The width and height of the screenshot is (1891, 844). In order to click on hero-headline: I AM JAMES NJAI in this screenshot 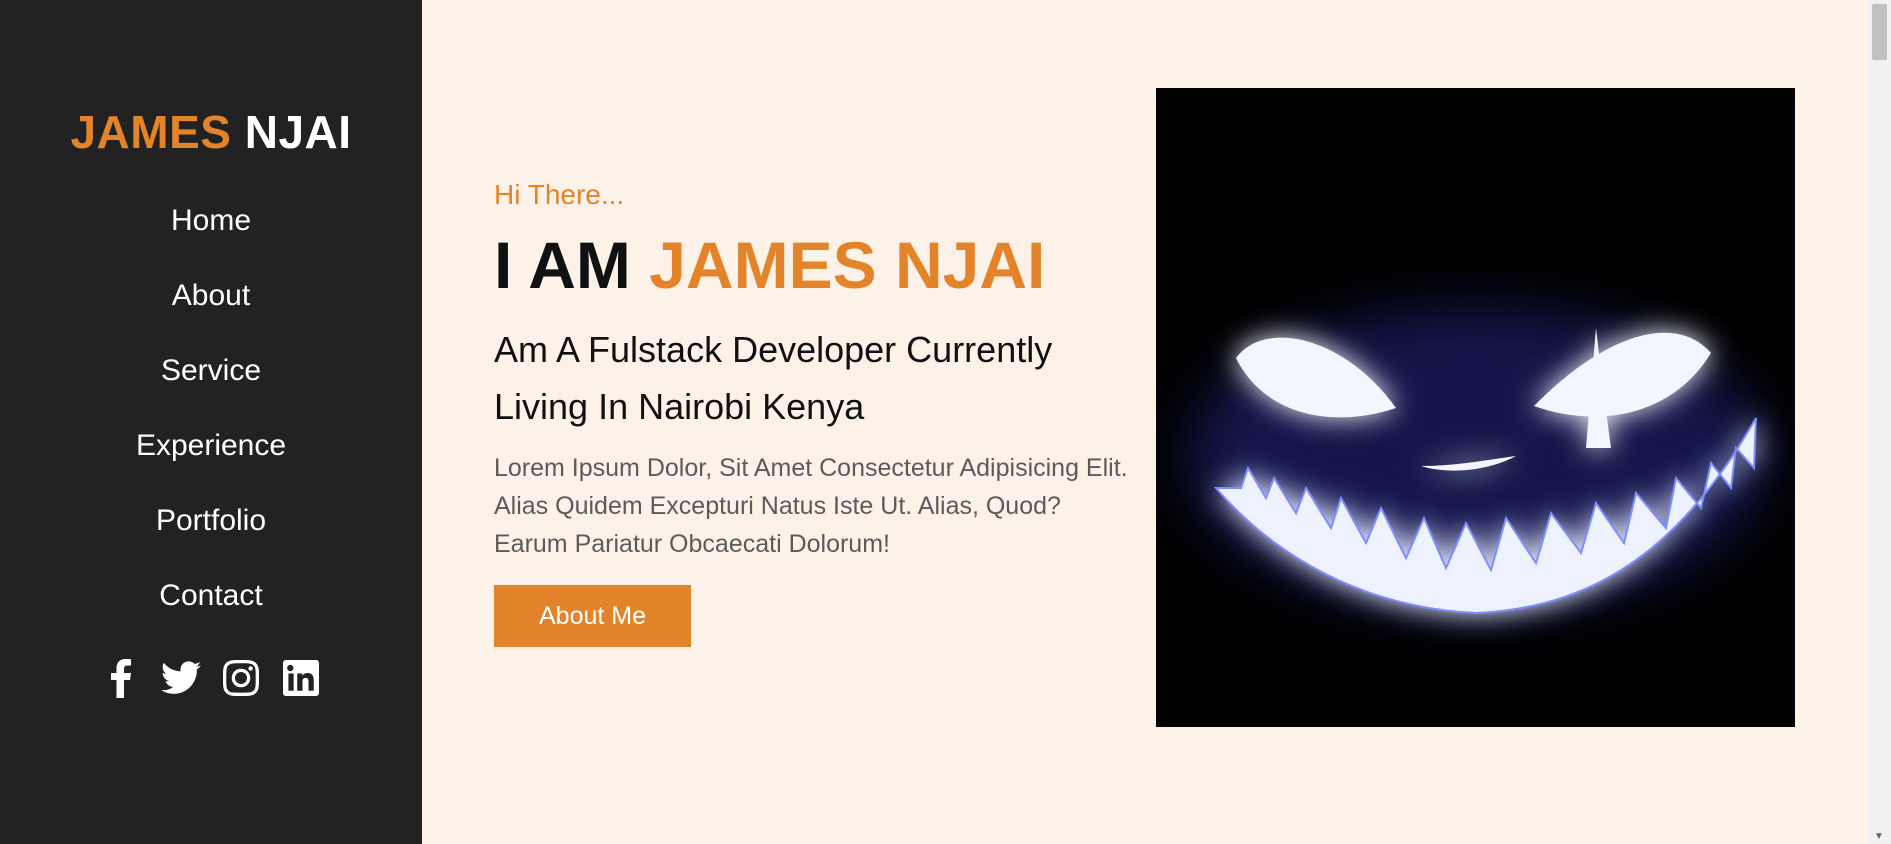, I will do `click(814, 265)`.